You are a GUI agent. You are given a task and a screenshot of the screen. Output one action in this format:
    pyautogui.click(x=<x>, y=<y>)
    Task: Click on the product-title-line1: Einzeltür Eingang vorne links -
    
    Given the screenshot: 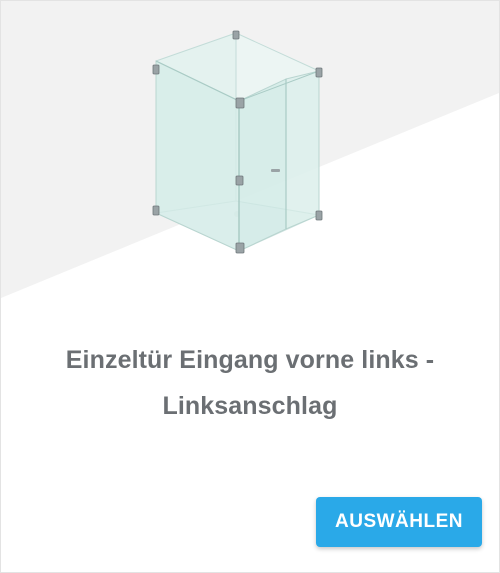 What is the action you would take?
    pyautogui.click(x=250, y=360)
    